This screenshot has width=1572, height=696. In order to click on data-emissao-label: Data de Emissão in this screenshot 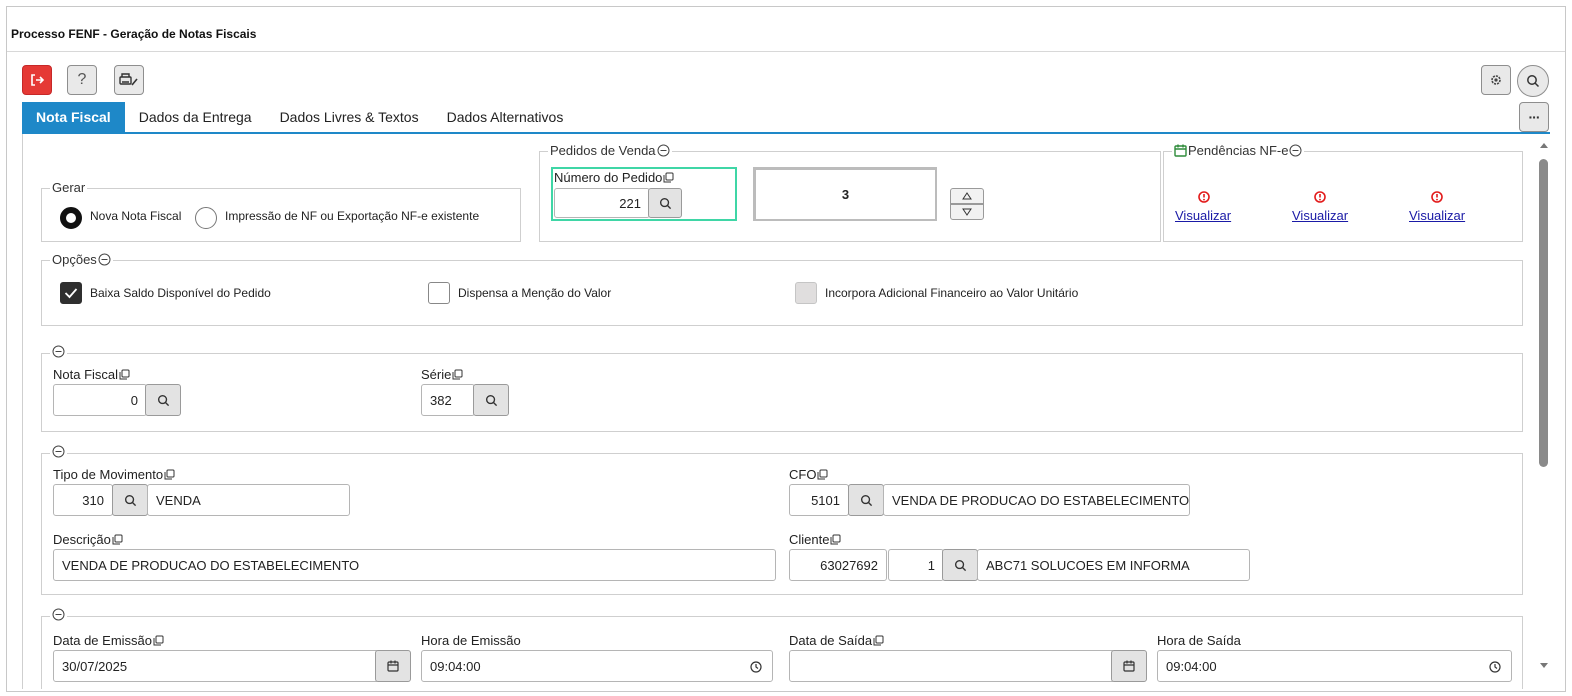, I will do `click(108, 640)`.